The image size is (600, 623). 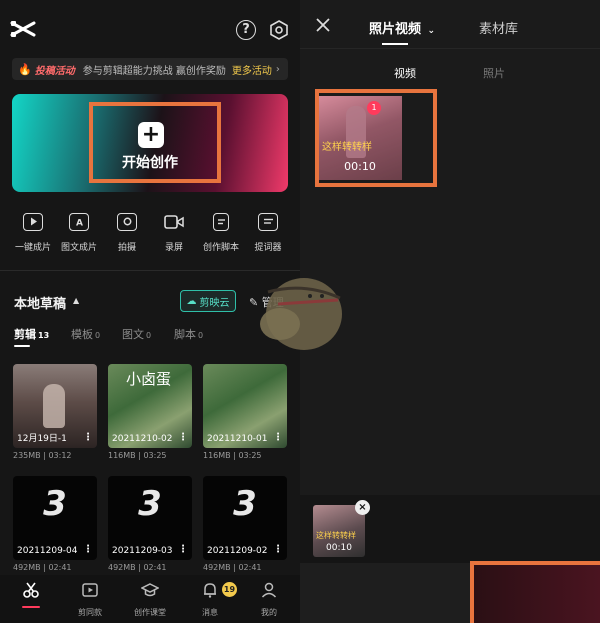 I want to click on svg-text: A, so click(x=79, y=224).